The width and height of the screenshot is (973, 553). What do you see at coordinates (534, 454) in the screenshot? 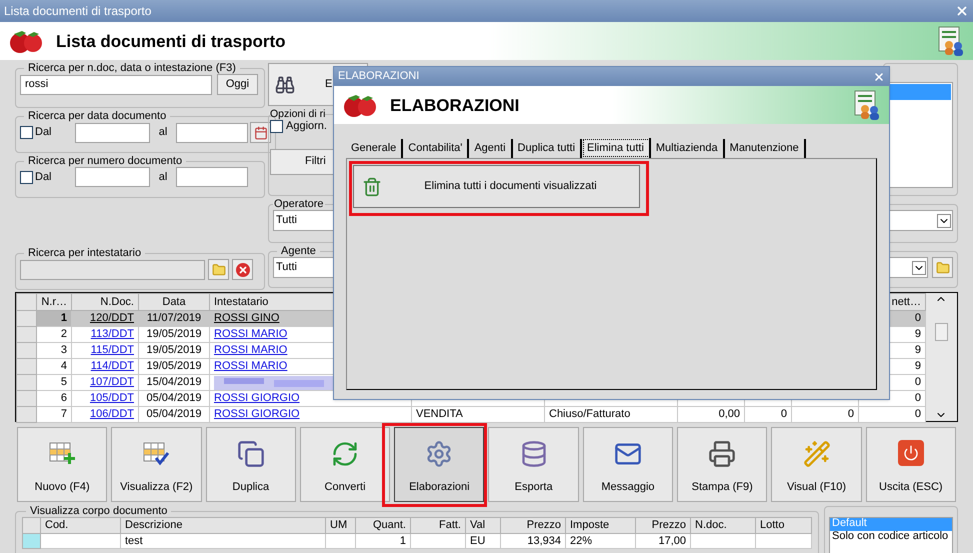
I see `database-icon` at bounding box center [534, 454].